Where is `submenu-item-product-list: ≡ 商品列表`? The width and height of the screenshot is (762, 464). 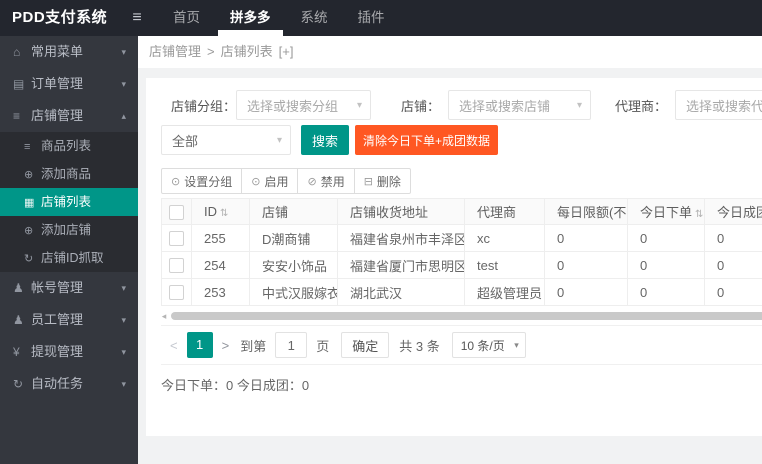
submenu-item-product-list: ≡ 商品列表 is located at coordinates (69, 146).